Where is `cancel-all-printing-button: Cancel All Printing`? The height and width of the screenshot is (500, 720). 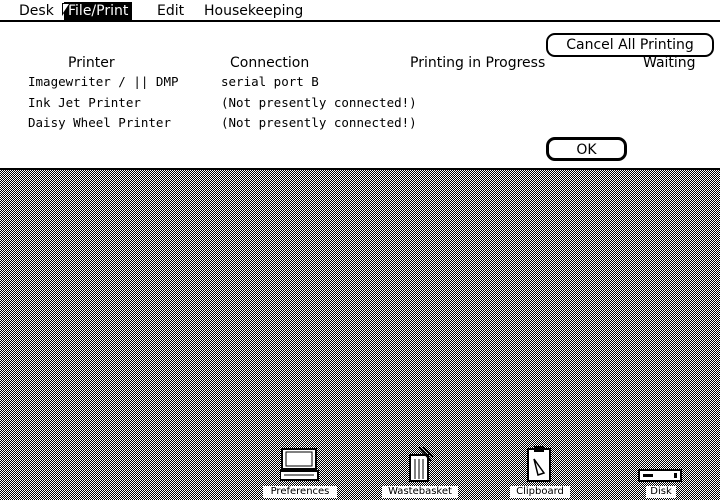
cancel-all-printing-button: Cancel All Printing is located at coordinates (630, 45).